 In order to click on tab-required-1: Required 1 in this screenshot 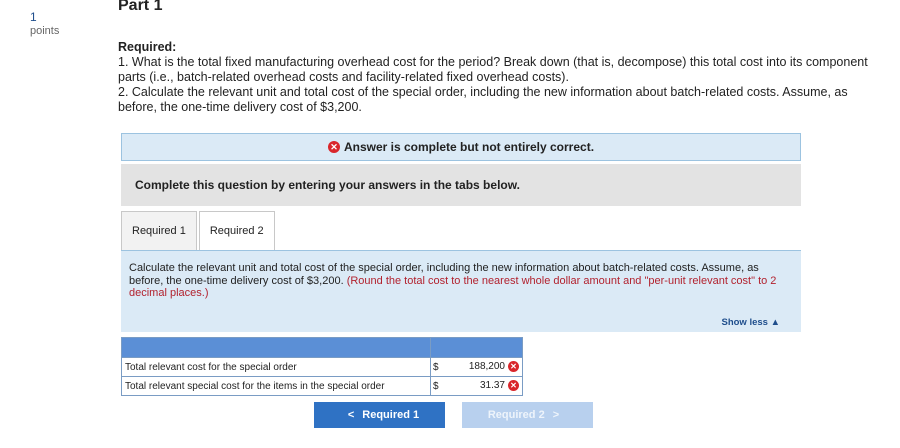, I will do `click(159, 231)`.